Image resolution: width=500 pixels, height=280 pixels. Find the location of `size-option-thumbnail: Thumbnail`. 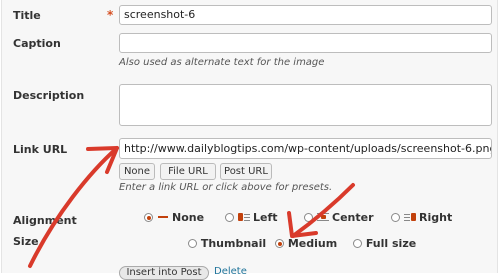

size-option-thumbnail: Thumbnail is located at coordinates (227, 244).